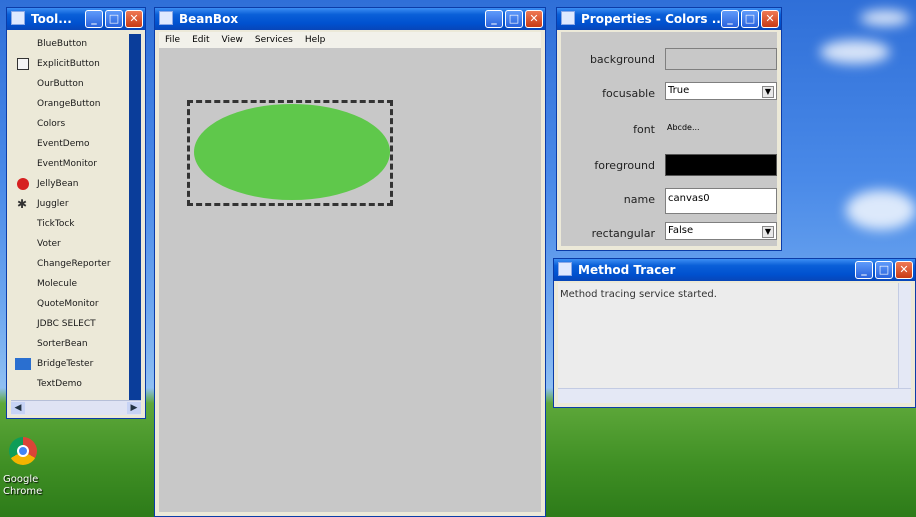 This screenshot has width=916, height=517. I want to click on toolbox-item-label: JDBC SELECT, so click(66, 324).